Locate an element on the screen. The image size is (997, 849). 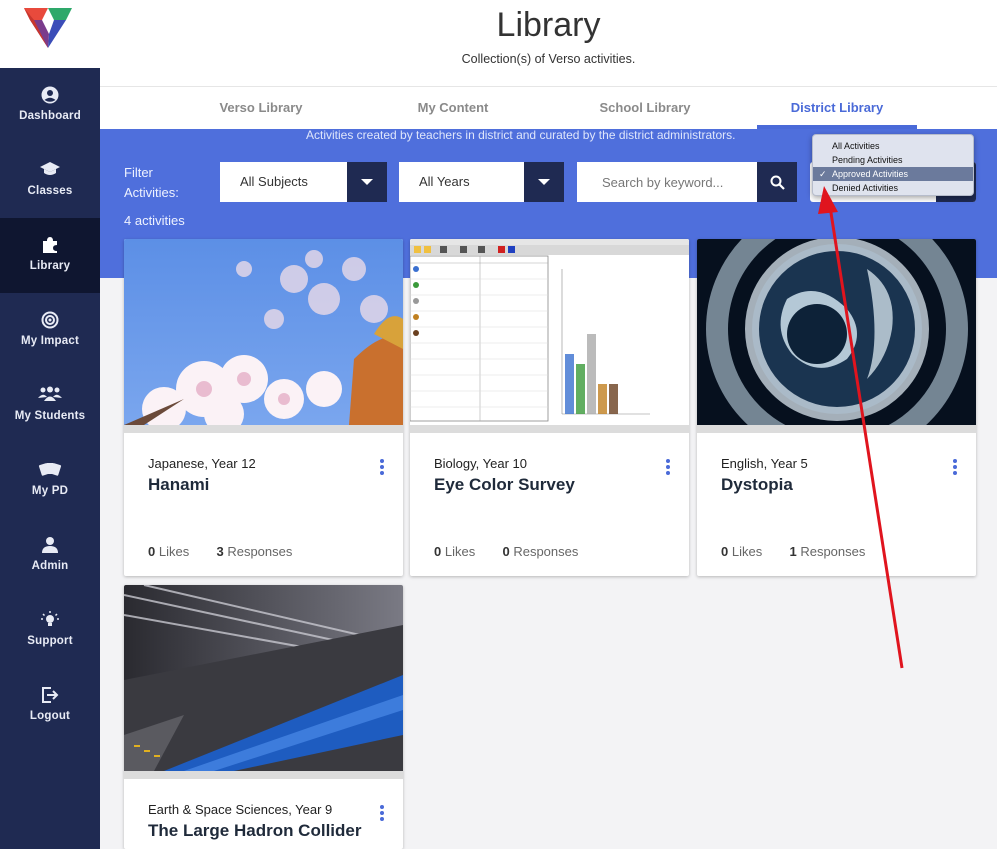
sidebar-item-dashboard: Dashboard is located at coordinates (50, 105).